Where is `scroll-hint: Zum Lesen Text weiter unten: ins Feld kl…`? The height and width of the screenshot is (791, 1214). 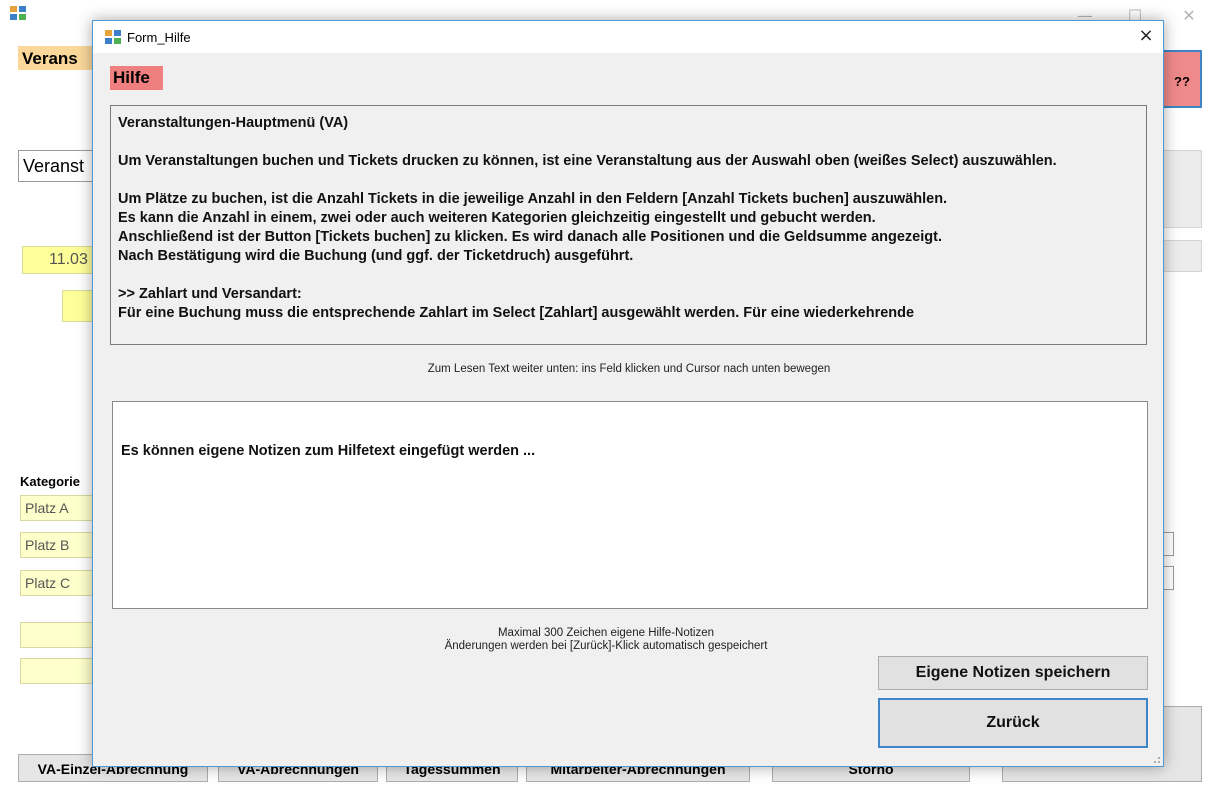
scroll-hint: Zum Lesen Text weiter unten: ins Feld kl… is located at coordinates (629, 369).